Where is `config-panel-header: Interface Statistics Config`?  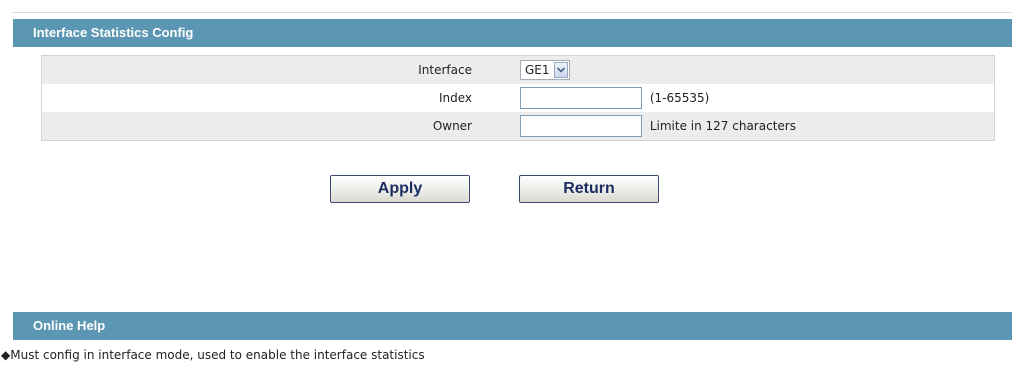
config-panel-header: Interface Statistics Config is located at coordinates (512, 33).